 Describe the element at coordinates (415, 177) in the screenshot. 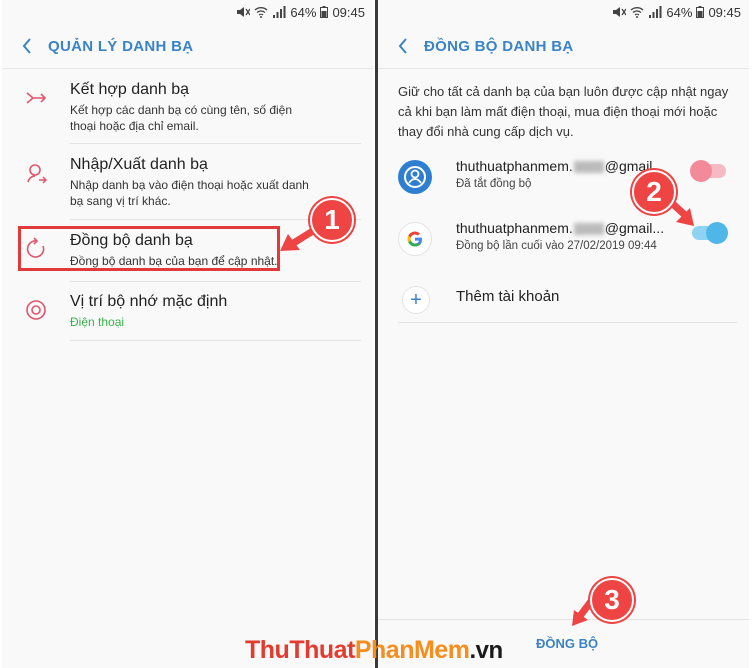

I see `samsung-account-icon` at that location.